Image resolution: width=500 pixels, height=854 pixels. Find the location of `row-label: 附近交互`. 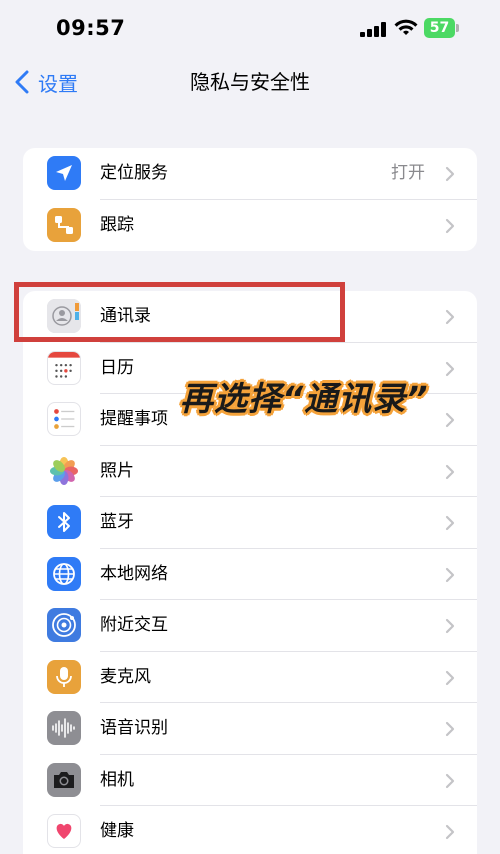

row-label: 附近交互 is located at coordinates (134, 625).